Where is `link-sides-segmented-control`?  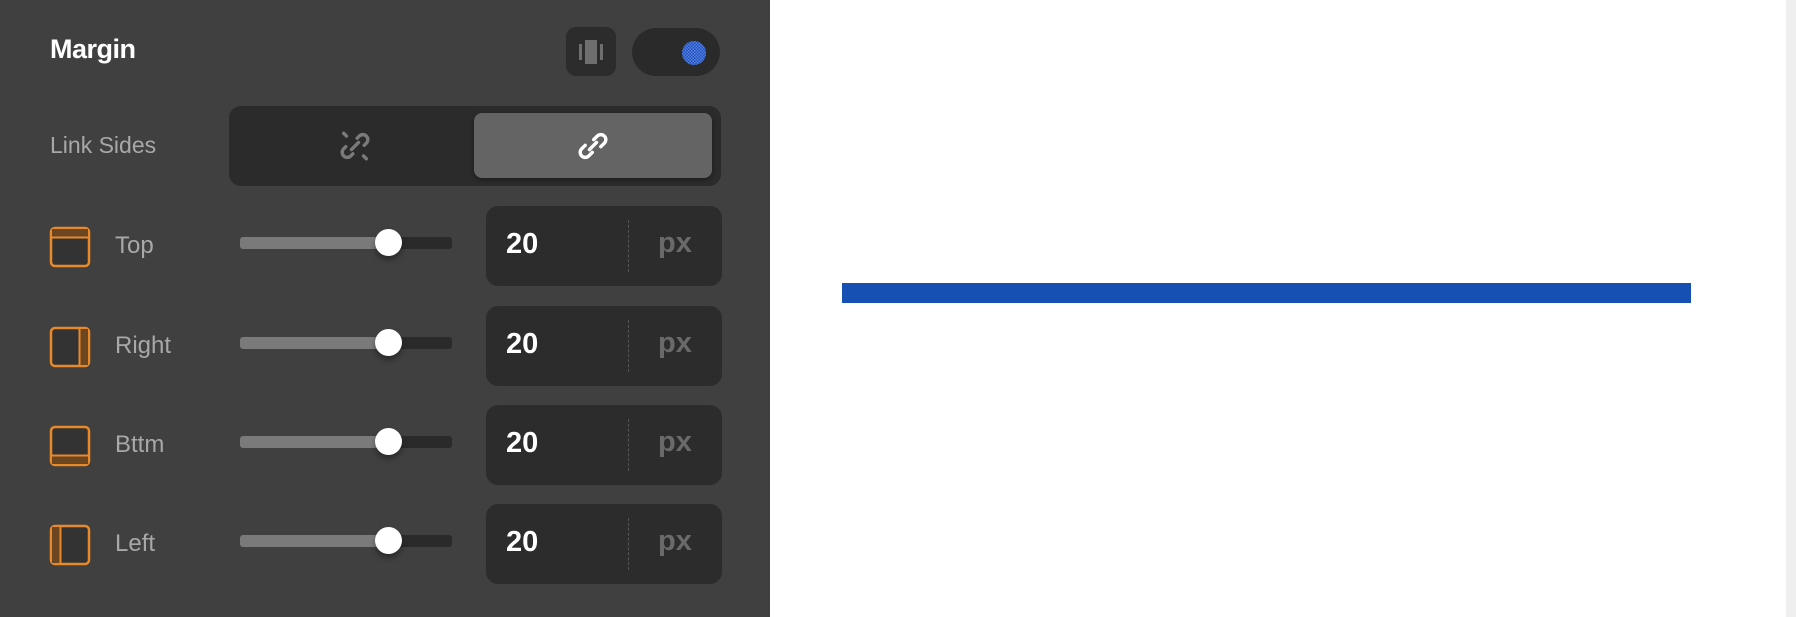
link-sides-segmented-control is located at coordinates (475, 146).